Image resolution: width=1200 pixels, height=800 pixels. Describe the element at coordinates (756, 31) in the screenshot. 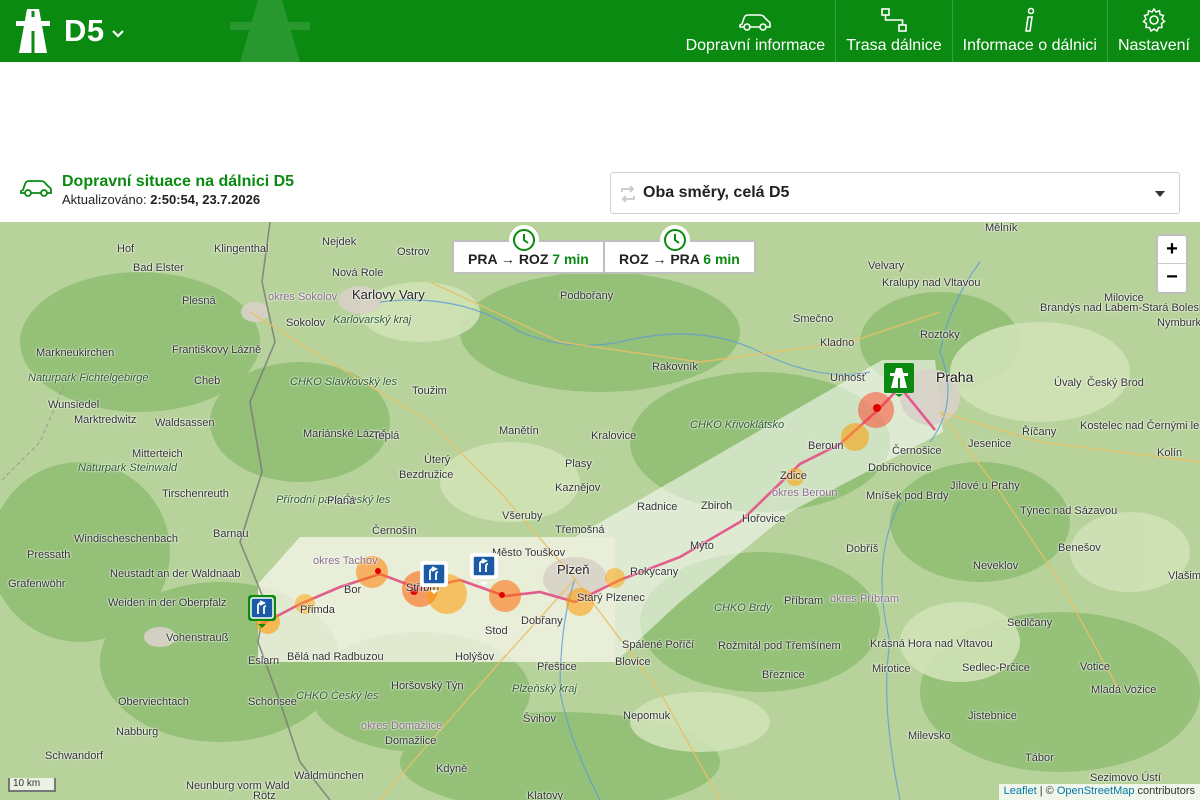

I see `nav-traffic-info: Dopravní informace` at that location.